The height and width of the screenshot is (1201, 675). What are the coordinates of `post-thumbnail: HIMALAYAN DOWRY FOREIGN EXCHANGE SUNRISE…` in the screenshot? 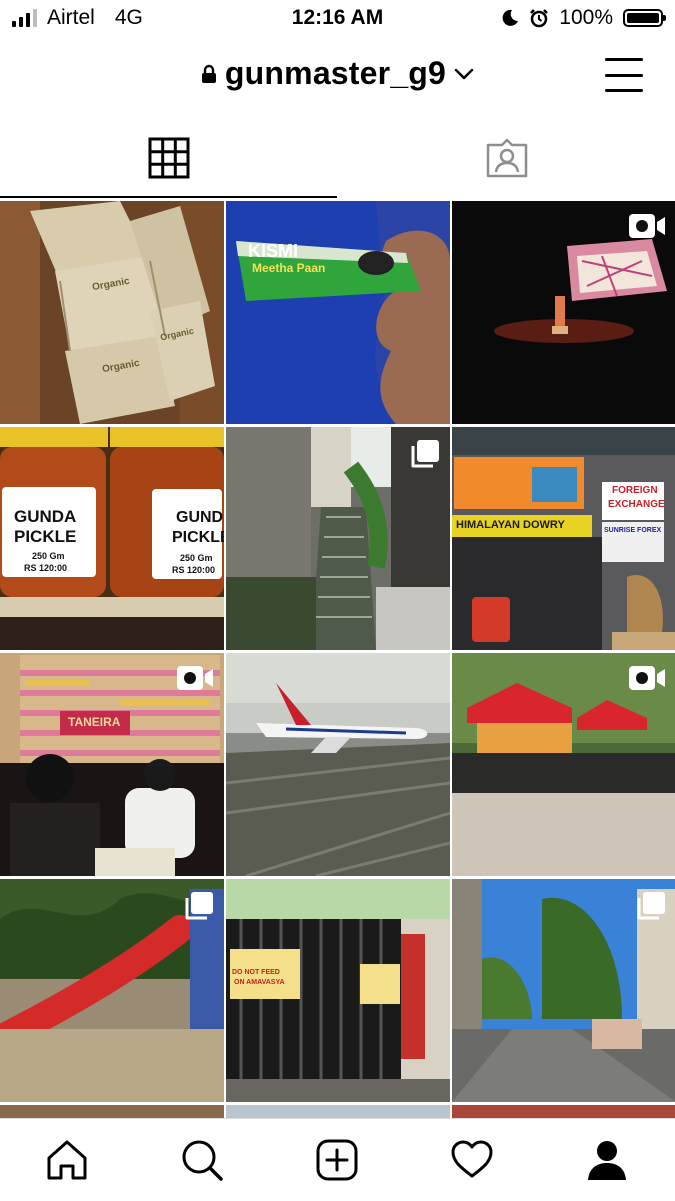 It's located at (563, 538).